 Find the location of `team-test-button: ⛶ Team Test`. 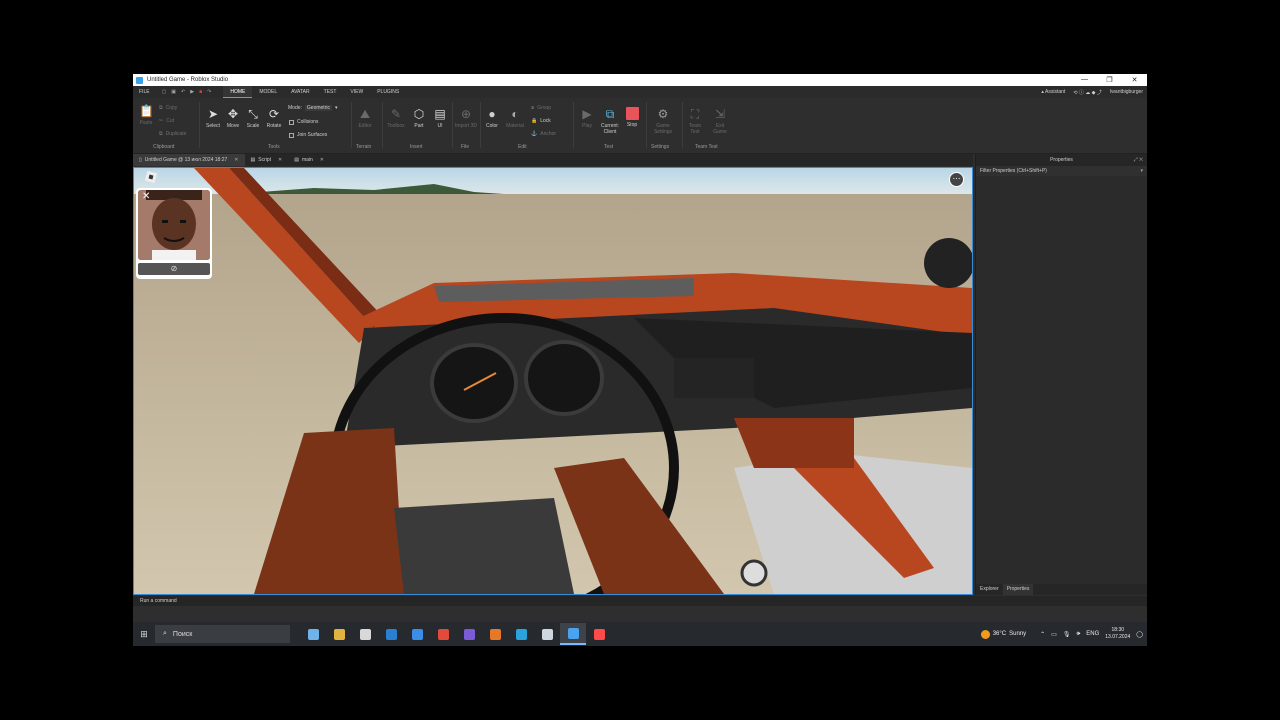

team-test-button: ⛶ Team Test is located at coordinates (695, 121).